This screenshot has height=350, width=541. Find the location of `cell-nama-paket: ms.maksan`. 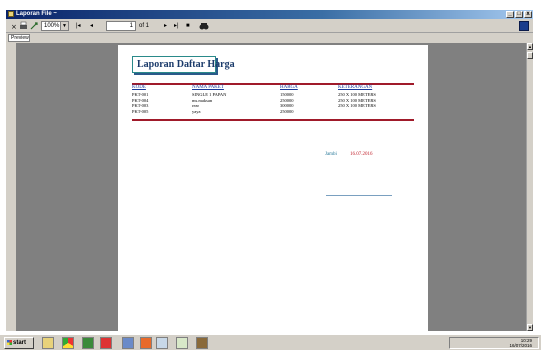

cell-nama-paket: ms.maksan is located at coordinates (202, 100).